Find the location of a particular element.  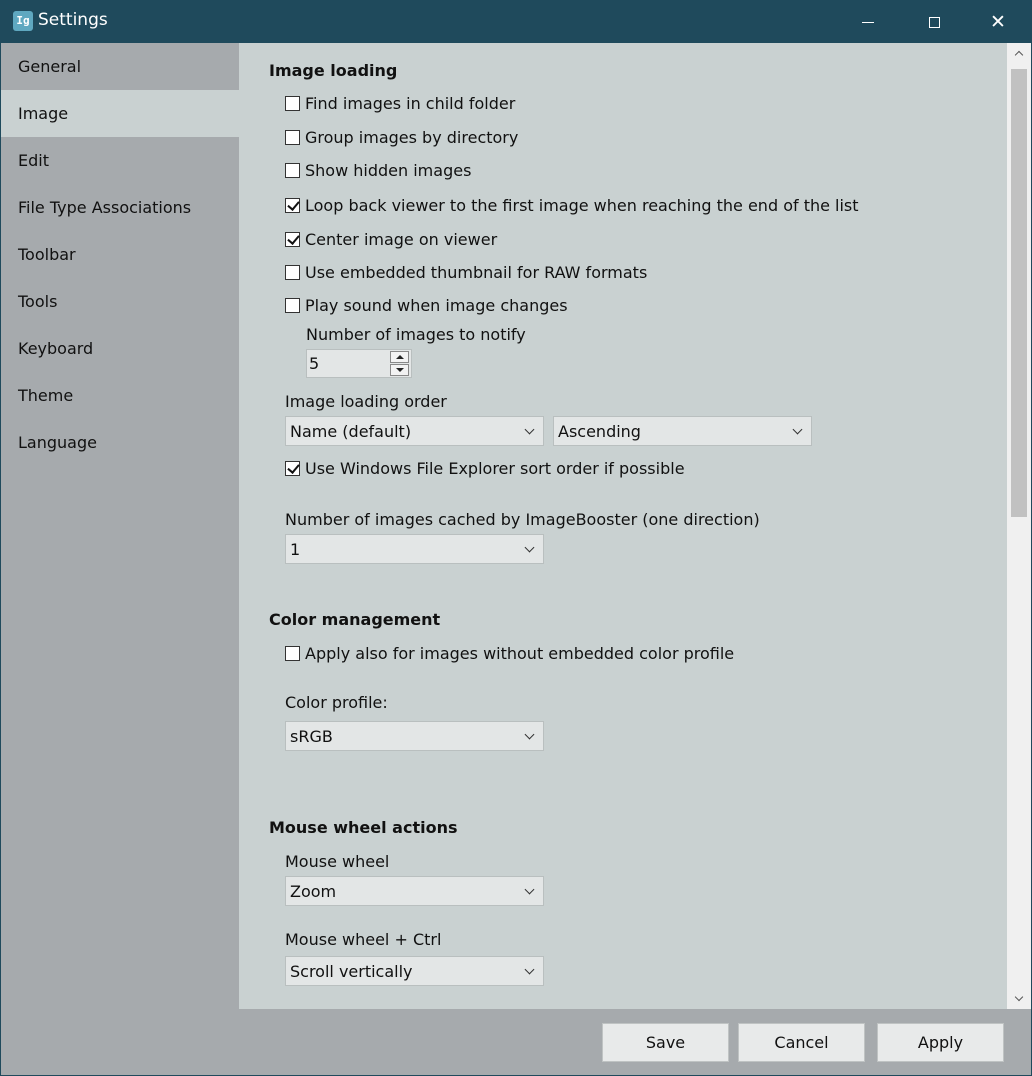

window-title: Settings is located at coordinates (73, 20).